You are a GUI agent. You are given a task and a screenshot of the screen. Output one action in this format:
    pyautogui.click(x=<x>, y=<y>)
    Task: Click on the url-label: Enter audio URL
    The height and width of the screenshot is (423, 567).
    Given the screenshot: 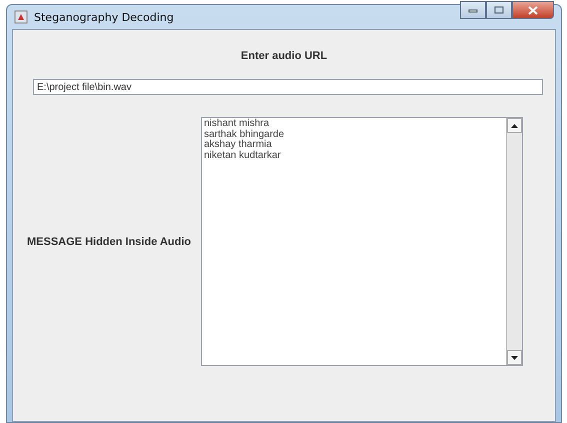 What is the action you would take?
    pyautogui.click(x=284, y=56)
    